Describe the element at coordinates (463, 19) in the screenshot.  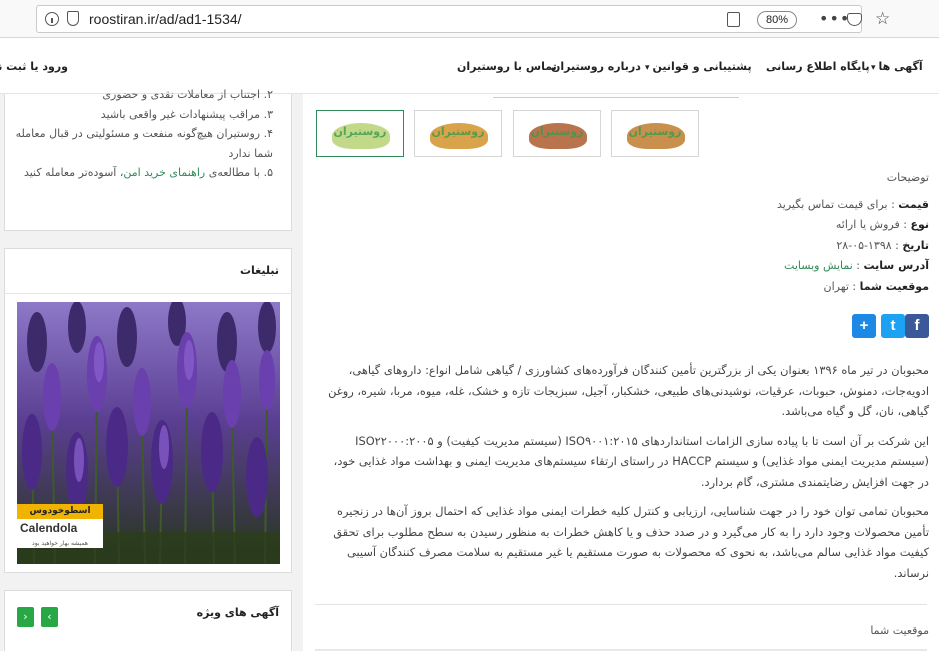
I see `address-bar: roostiran.ir/ad/ad1-1534/ 80% ••• ☆` at that location.